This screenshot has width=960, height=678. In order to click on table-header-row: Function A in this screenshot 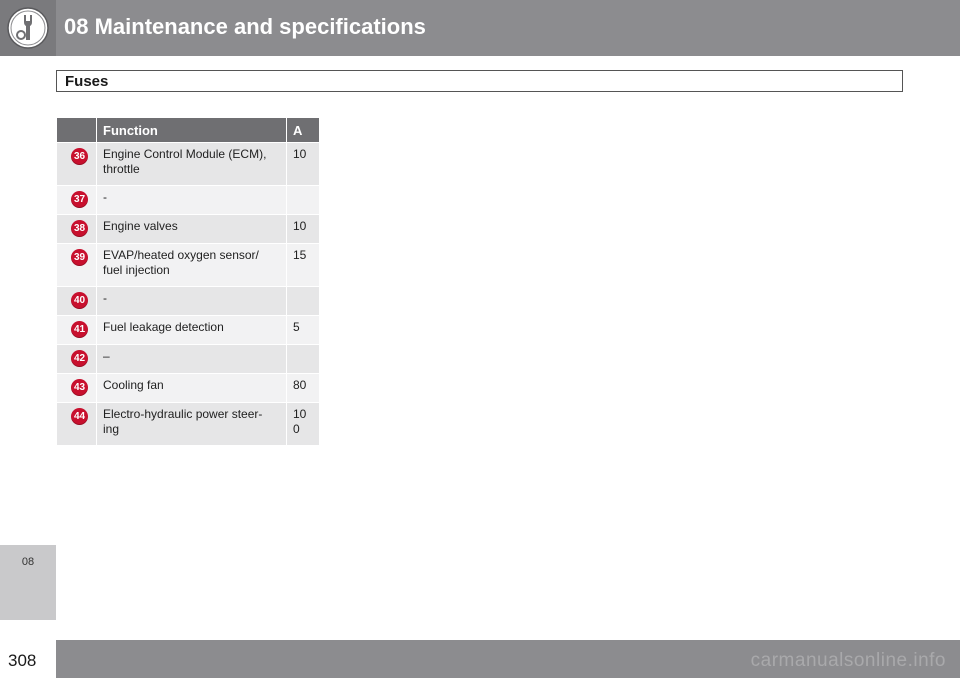, I will do `click(188, 130)`.